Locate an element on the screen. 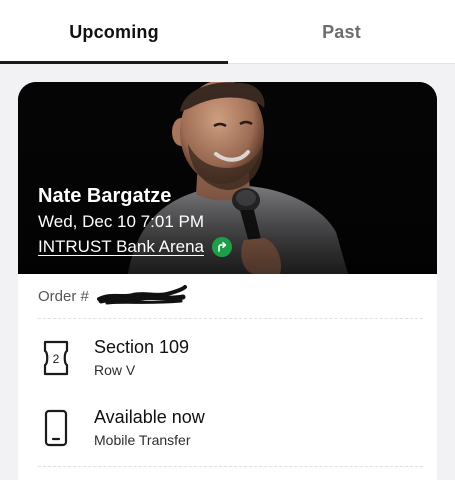 This screenshot has height=480, width=455. ticket-count: 2 is located at coordinates (56, 359).